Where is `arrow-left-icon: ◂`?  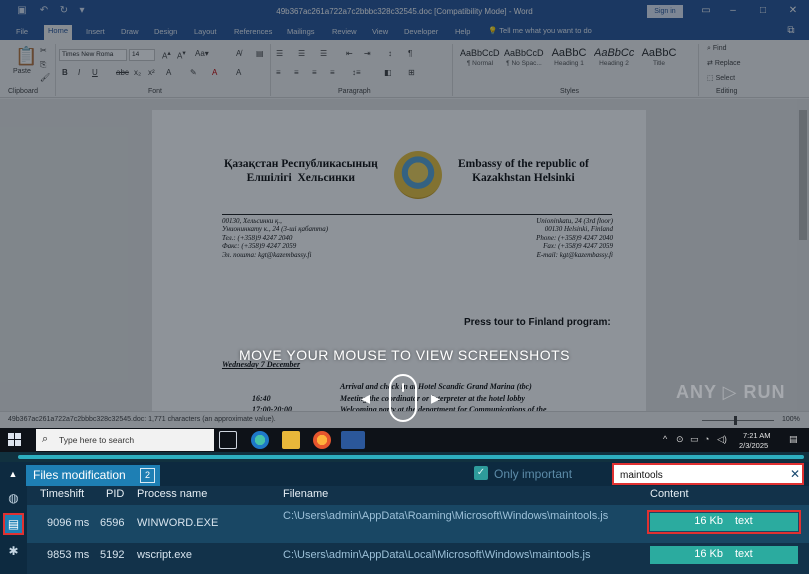
arrow-left-icon: ◂ is located at coordinates (366, 398).